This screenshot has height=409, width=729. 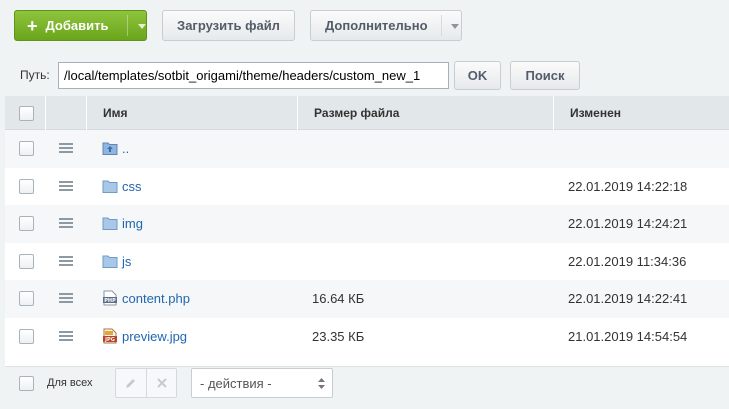 What do you see at coordinates (628, 336) in the screenshot?
I see `row-modified: 21.01.2019 14:54:54` at bounding box center [628, 336].